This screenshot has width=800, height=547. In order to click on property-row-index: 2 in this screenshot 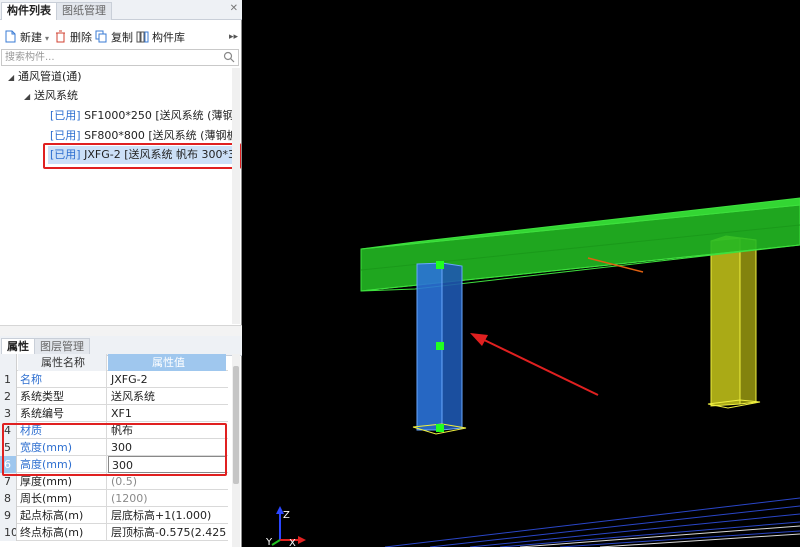, I will do `click(8, 396)`.